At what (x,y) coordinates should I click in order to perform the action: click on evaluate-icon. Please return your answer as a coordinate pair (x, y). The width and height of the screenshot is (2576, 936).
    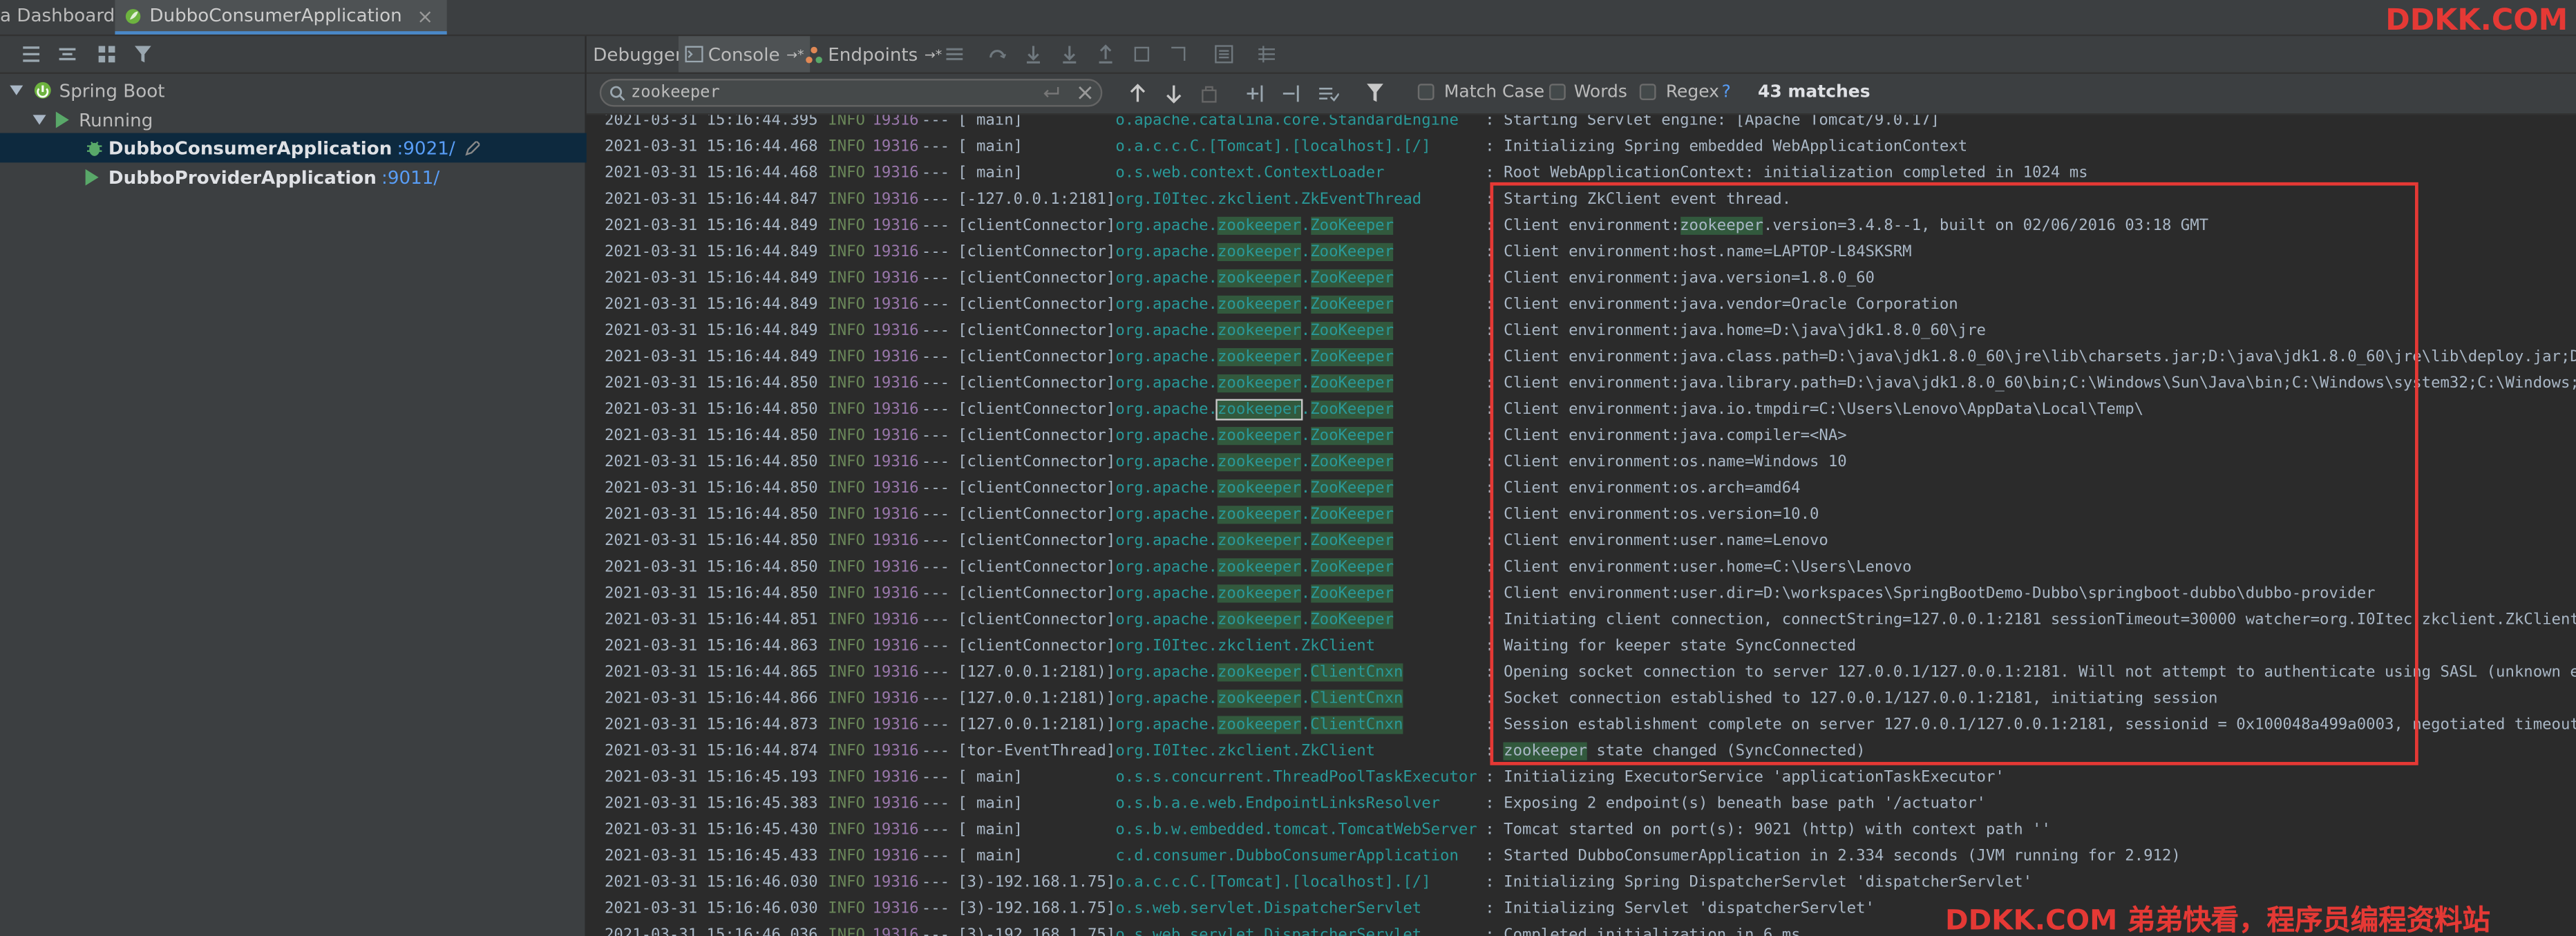
    Looking at the image, I should click on (1224, 54).